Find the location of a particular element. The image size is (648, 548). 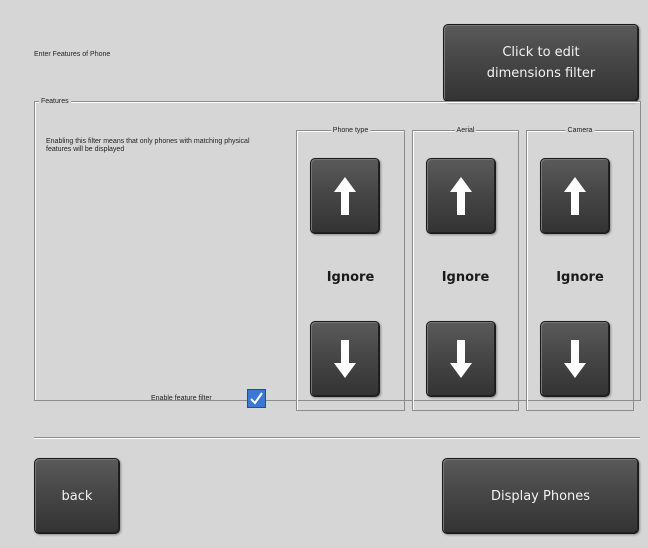

back-button: back is located at coordinates (77, 496).